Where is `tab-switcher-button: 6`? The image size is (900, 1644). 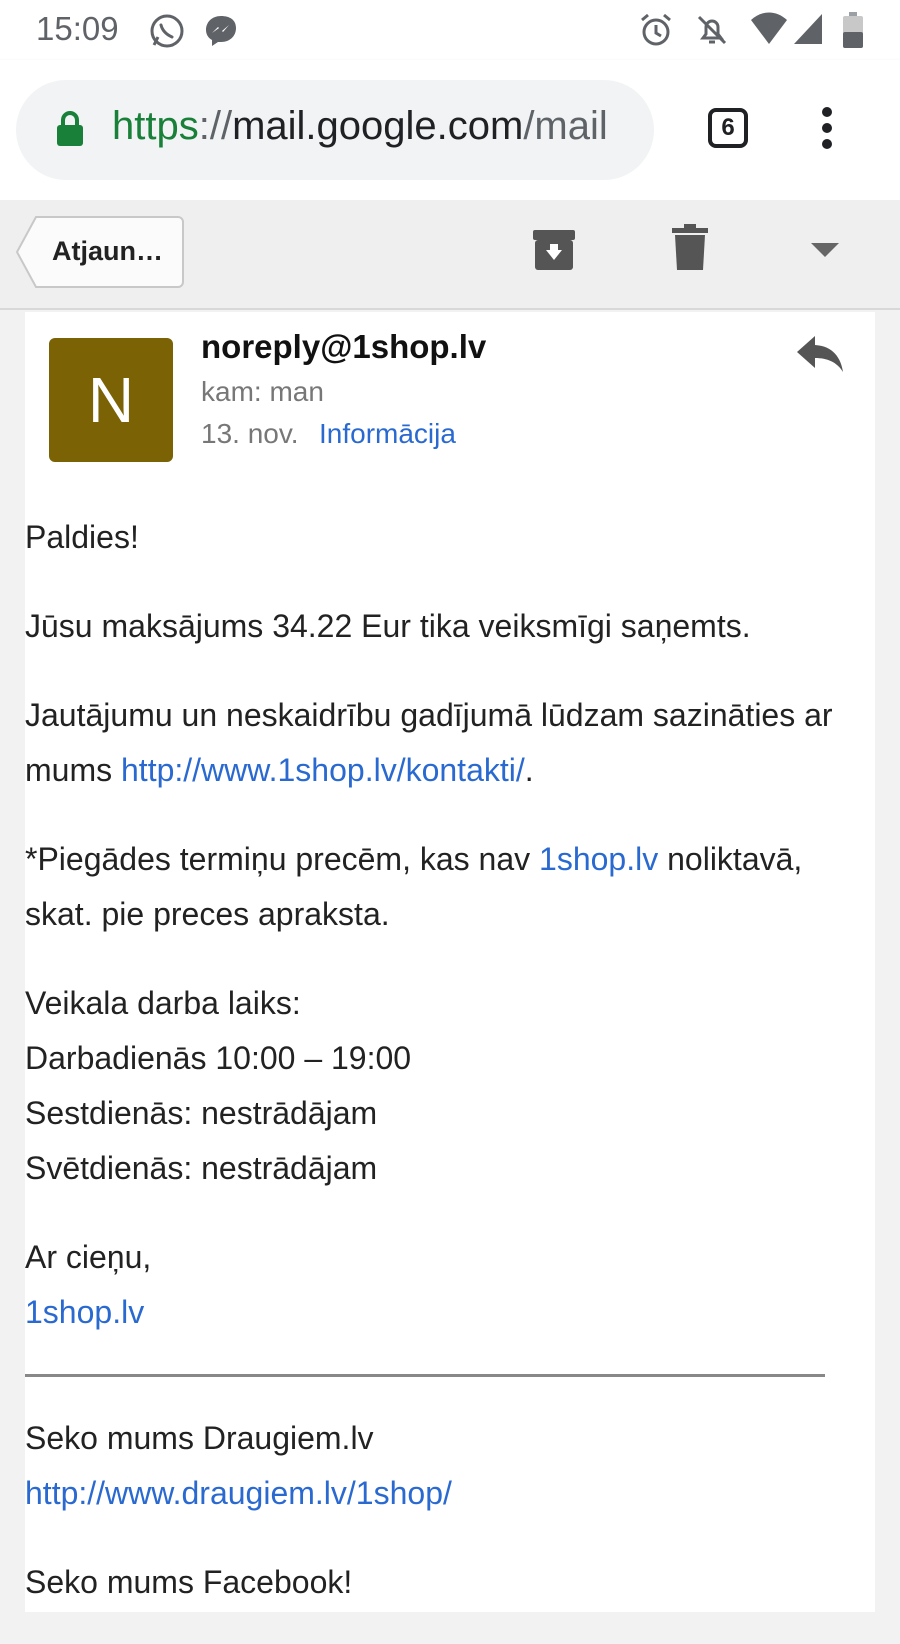 tab-switcher-button: 6 is located at coordinates (728, 128).